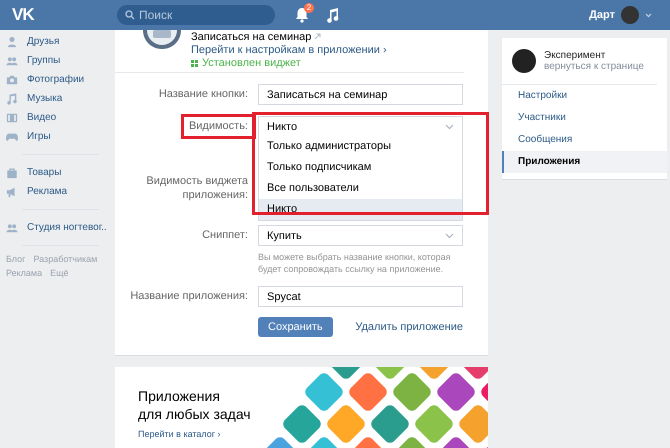  Describe the element at coordinates (203, 94) in the screenshot. I see `field-label: Название кнопки:` at that location.